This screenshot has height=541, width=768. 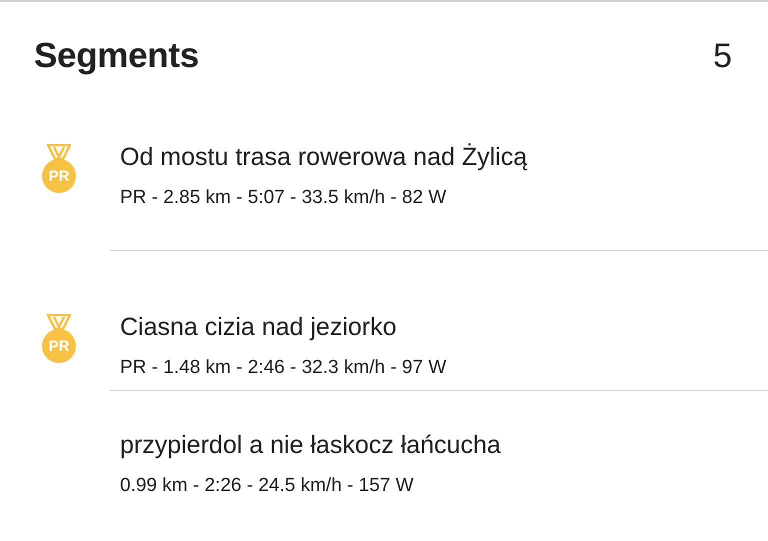 I want to click on segment-stats: PR - 1.48 km - 2:46 - 32.3 km/h - 97 W, so click(x=283, y=368).